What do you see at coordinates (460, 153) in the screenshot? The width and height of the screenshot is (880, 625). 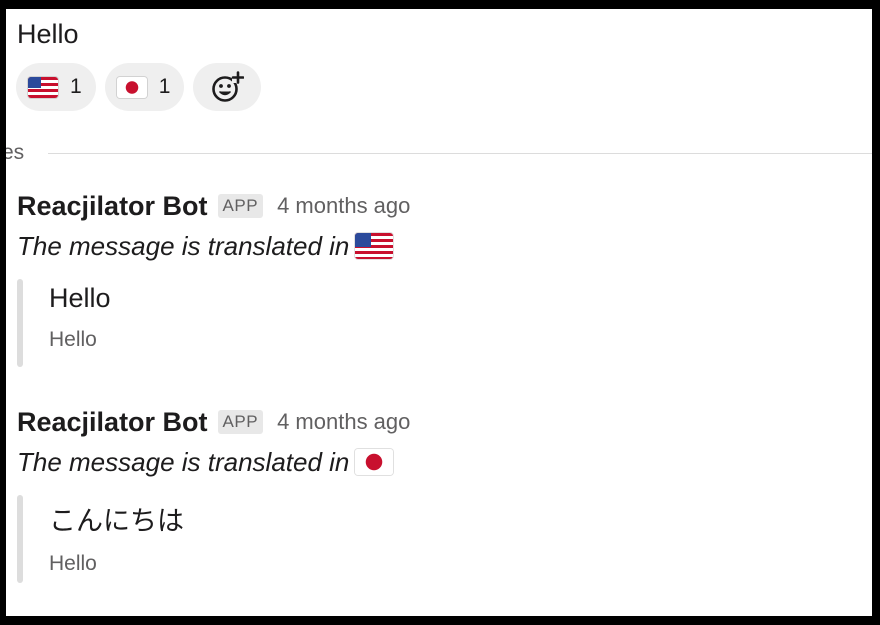 I see `date-divider-line` at bounding box center [460, 153].